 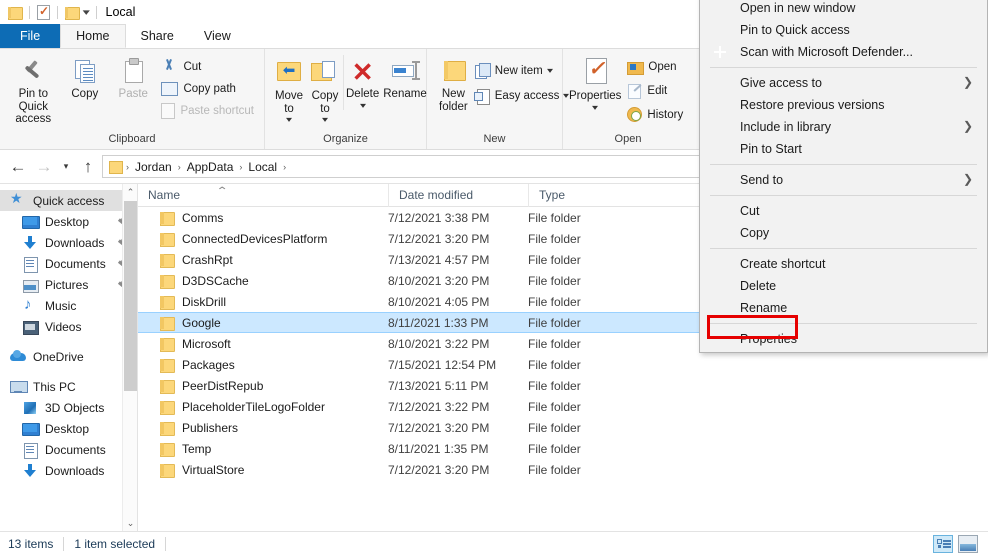 I want to click on sidebar-item-desktop: Desktop, so click(x=68, y=221).